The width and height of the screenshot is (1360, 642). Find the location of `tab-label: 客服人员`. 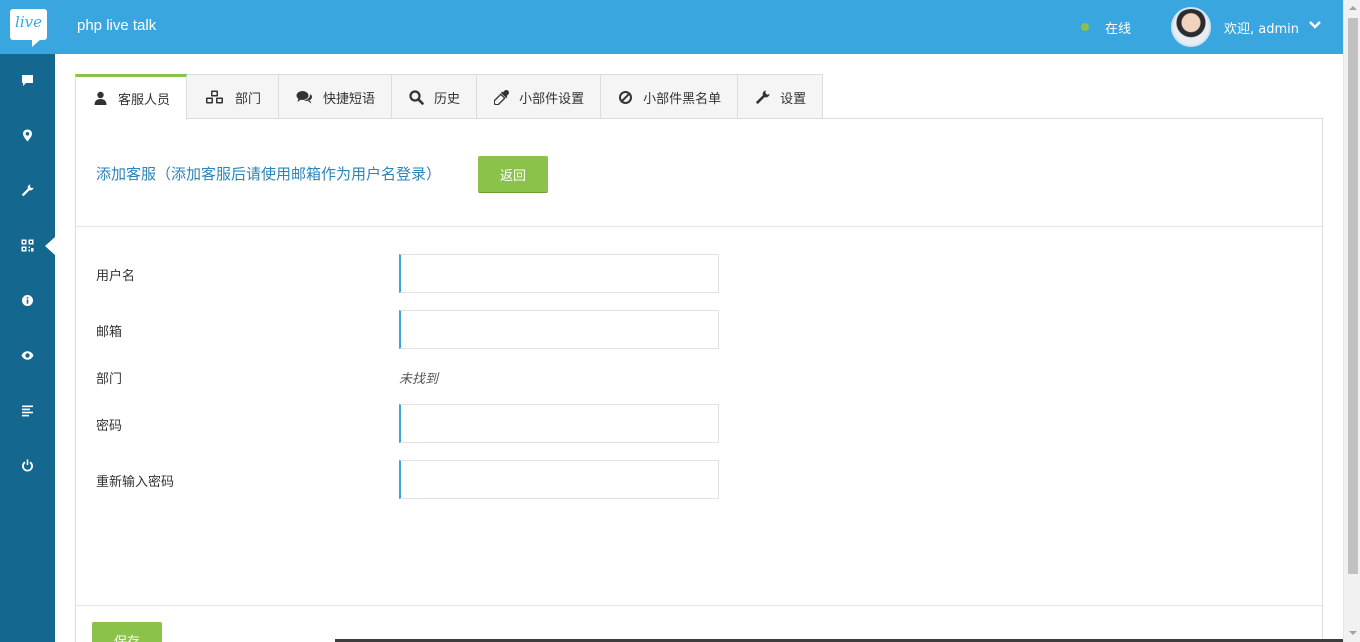

tab-label: 客服人员 is located at coordinates (144, 100).